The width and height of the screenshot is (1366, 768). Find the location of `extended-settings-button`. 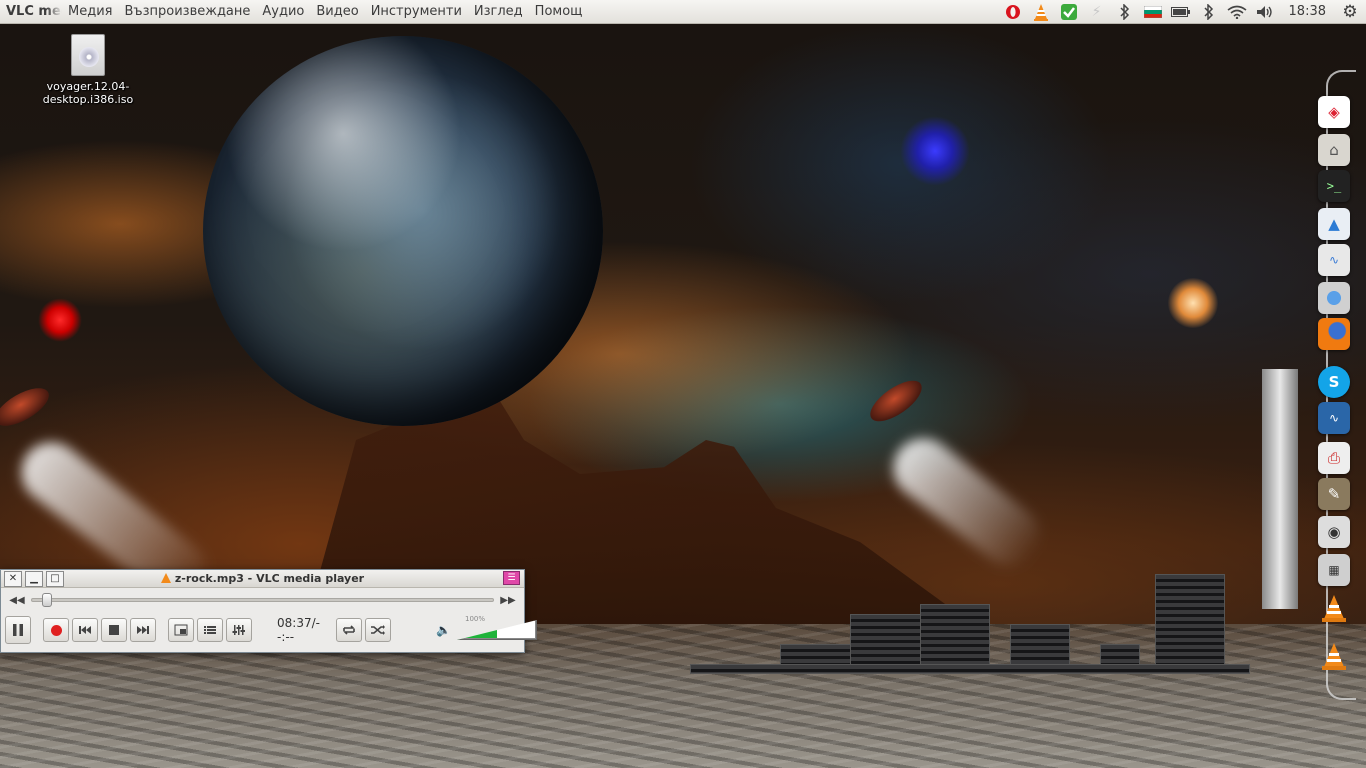

extended-settings-button is located at coordinates (239, 630).